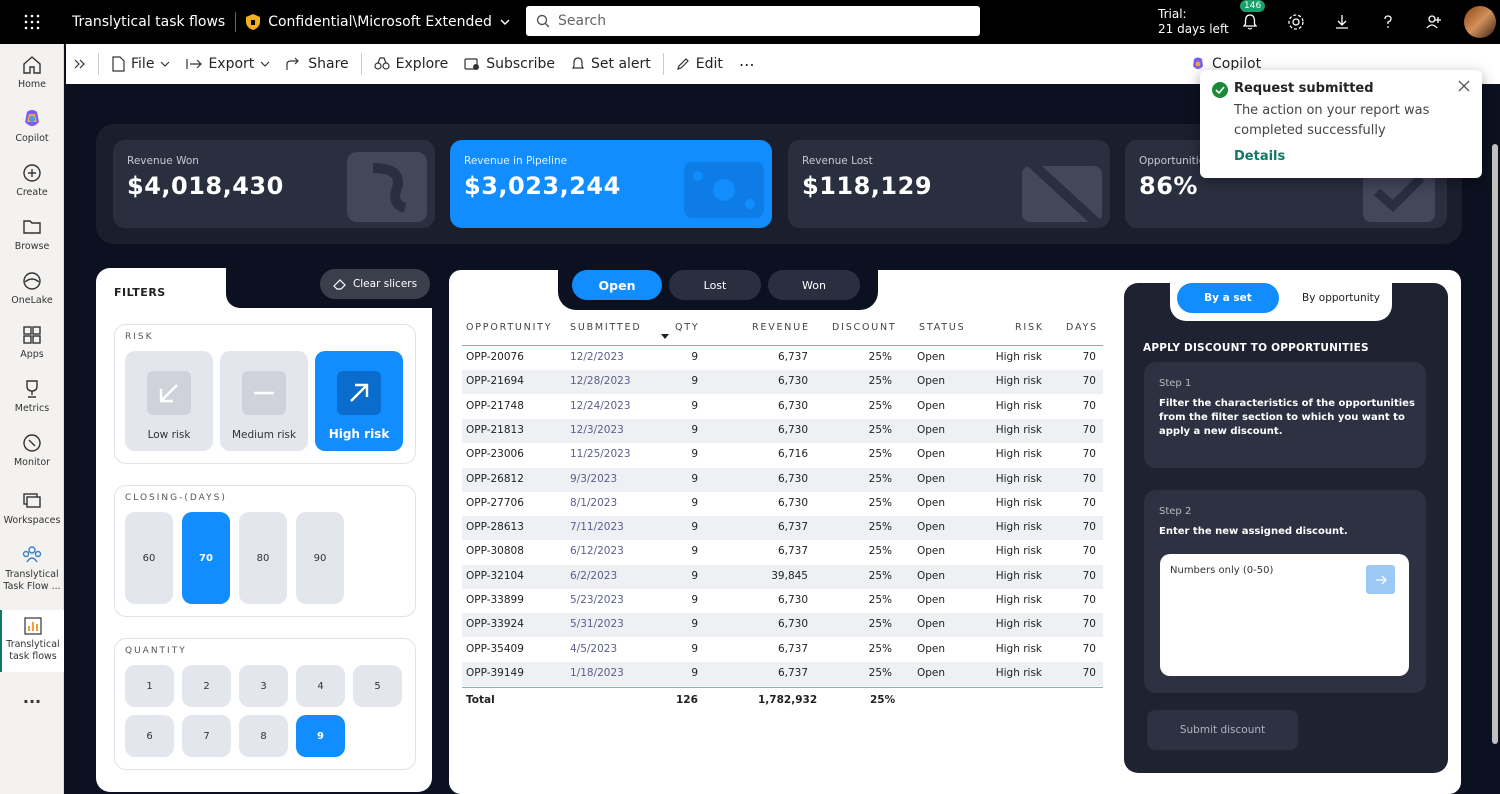 The width and height of the screenshot is (1500, 794). I want to click on onelake-icon, so click(32, 281).